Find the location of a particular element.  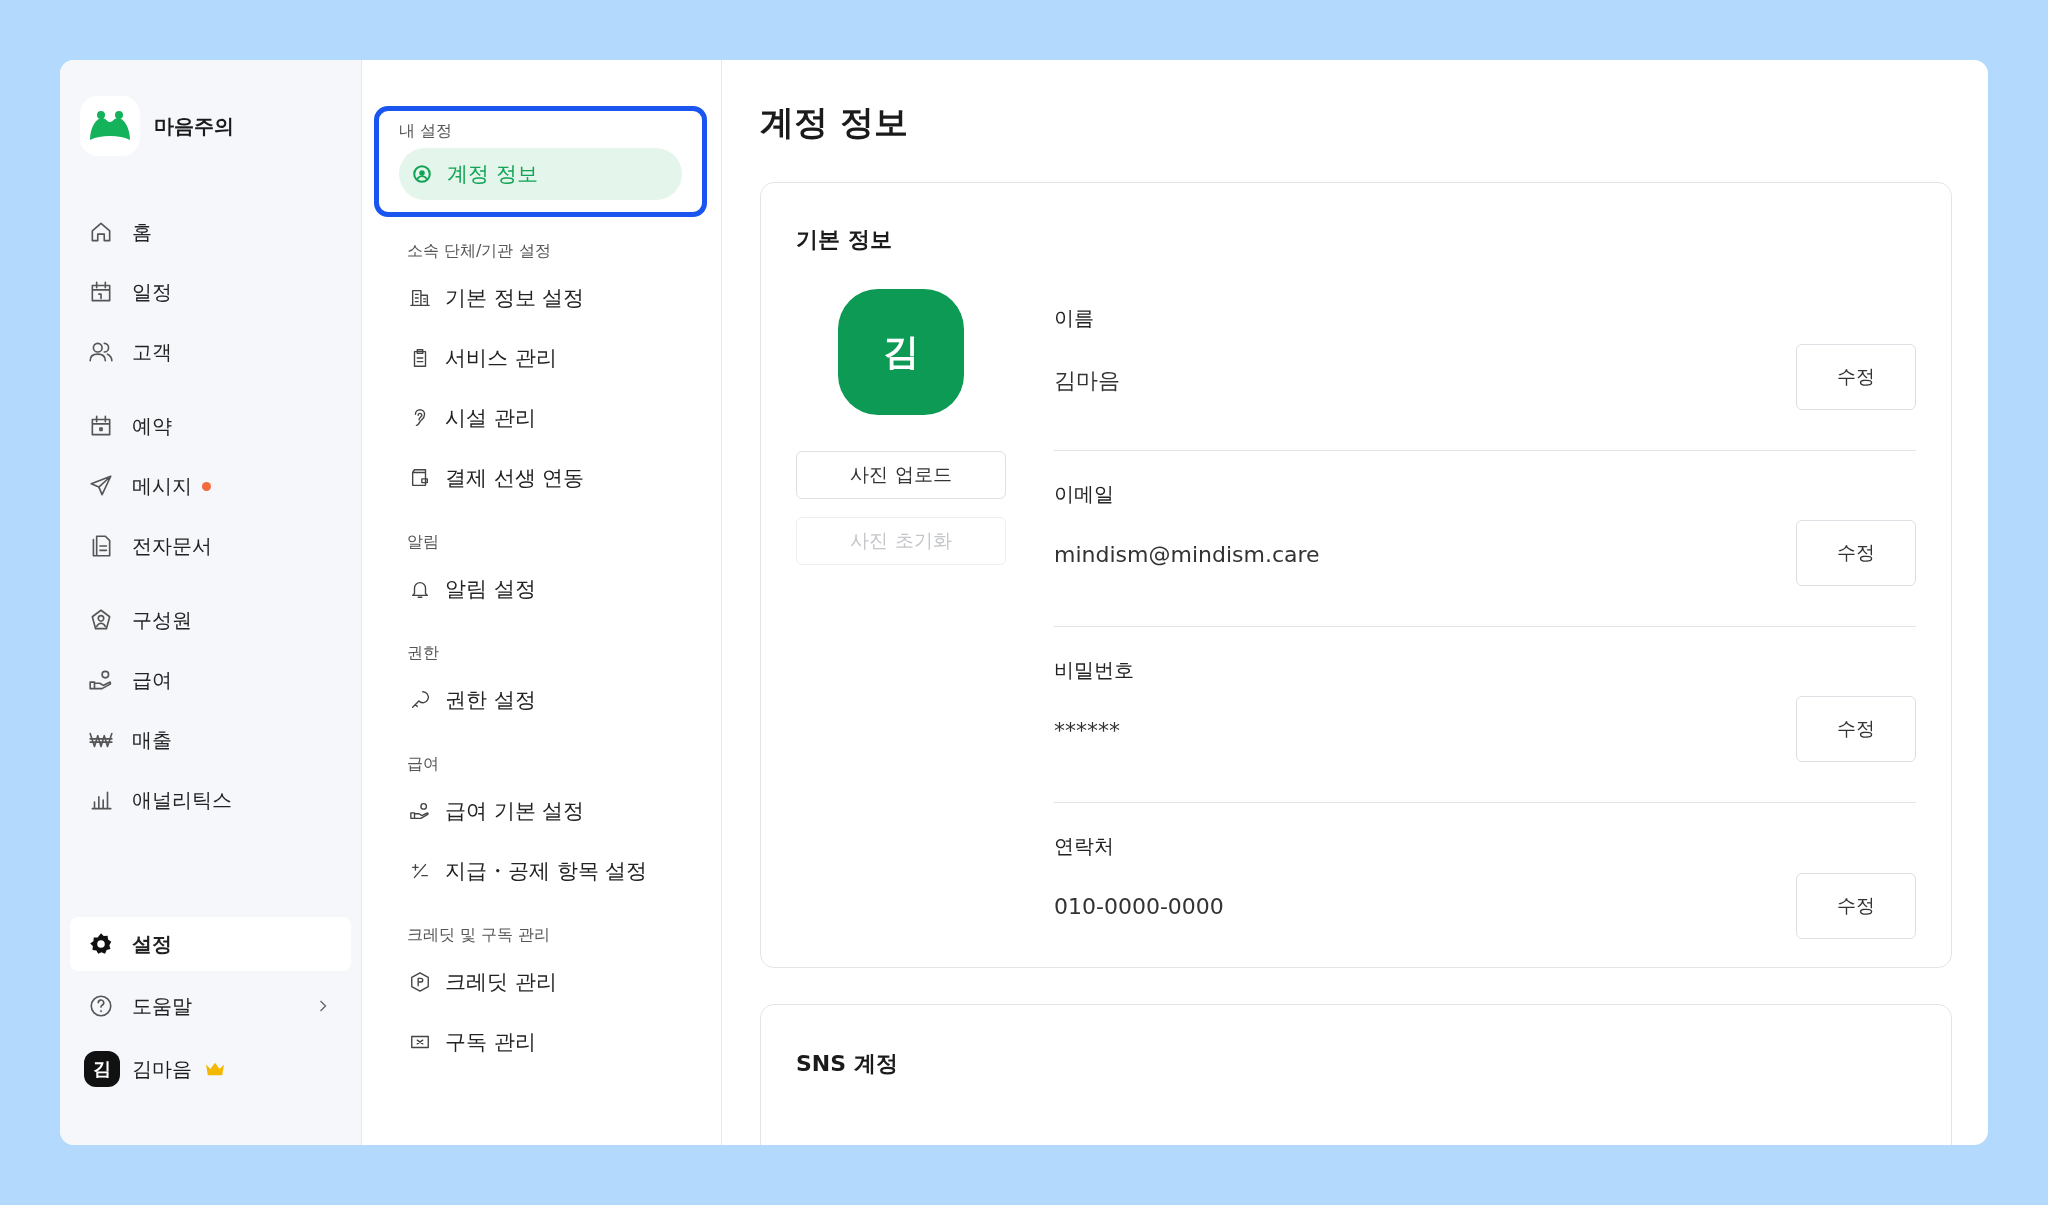

section-heading: 크레딧 및 구독 관리 is located at coordinates (479, 935).